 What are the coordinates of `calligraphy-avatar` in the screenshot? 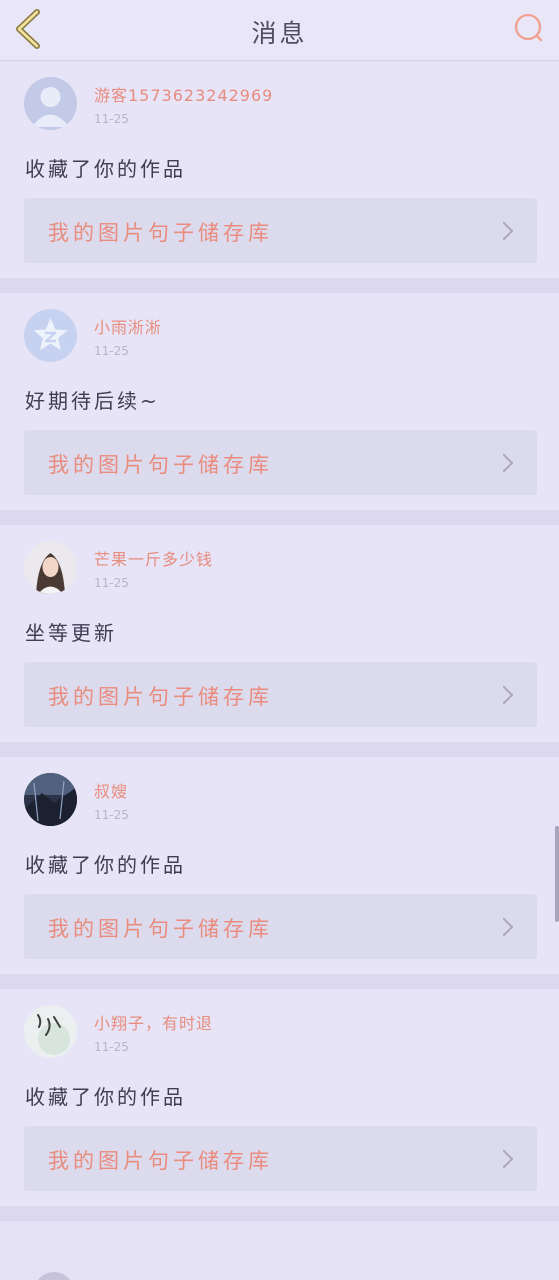 It's located at (50, 1031).